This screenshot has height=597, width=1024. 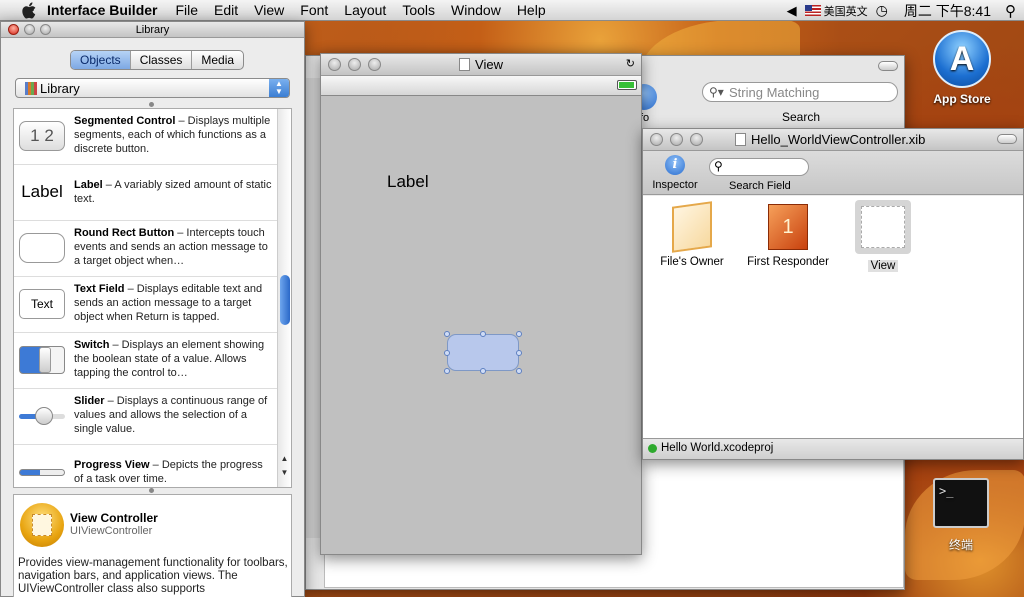 I want to click on inspector-label: Inspector, so click(x=675, y=185).